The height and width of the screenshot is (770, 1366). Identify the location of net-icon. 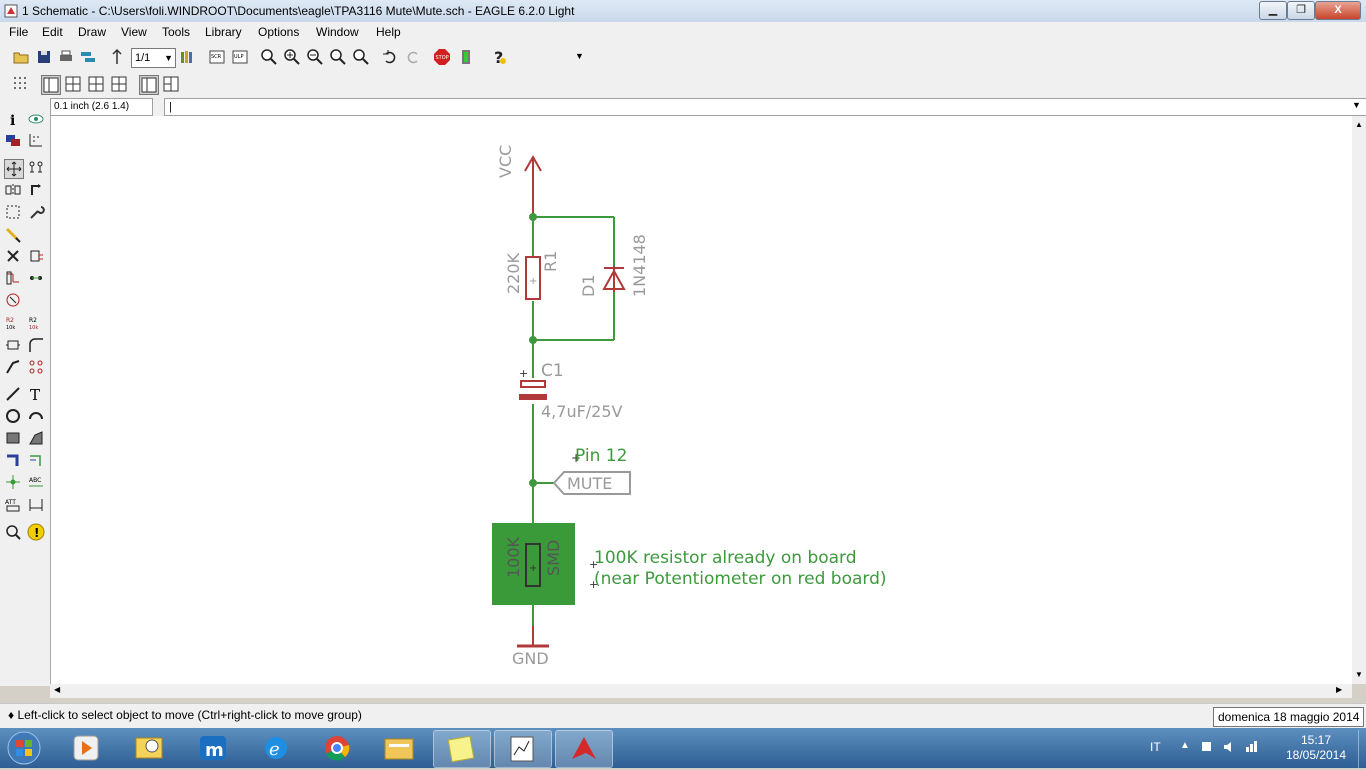
(36, 461).